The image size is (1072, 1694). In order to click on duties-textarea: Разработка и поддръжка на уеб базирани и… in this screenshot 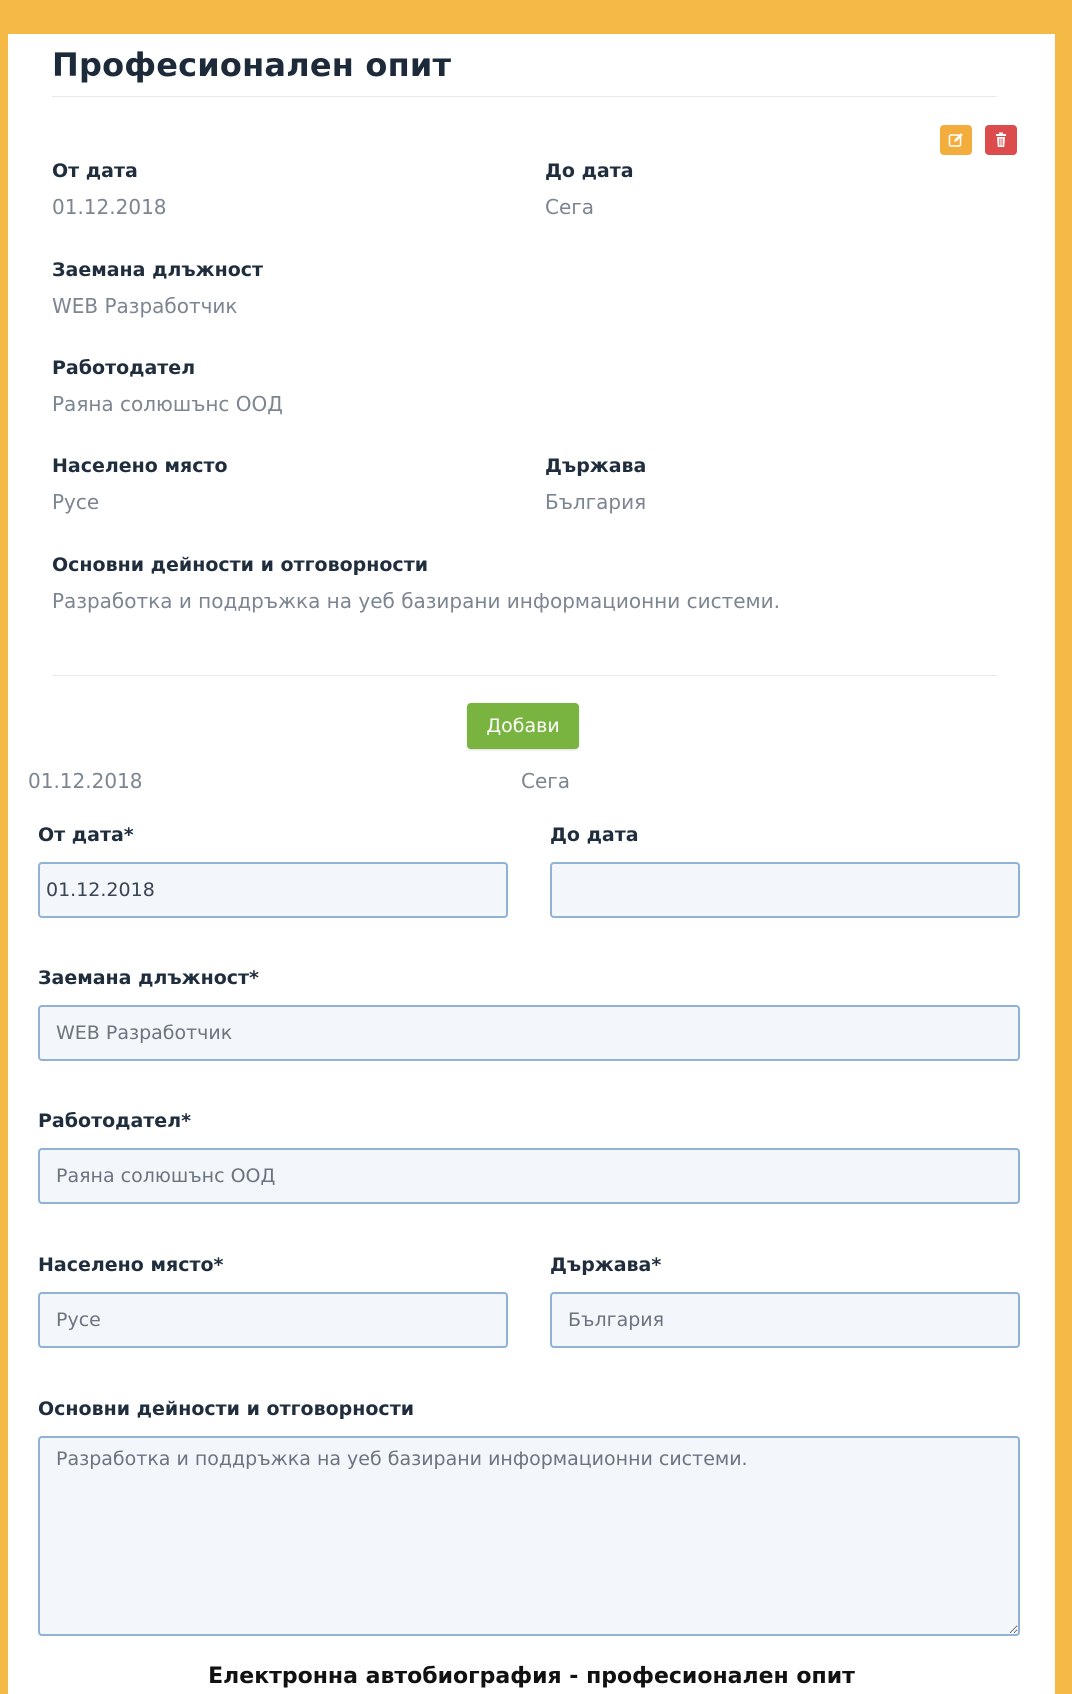, I will do `click(529, 1536)`.